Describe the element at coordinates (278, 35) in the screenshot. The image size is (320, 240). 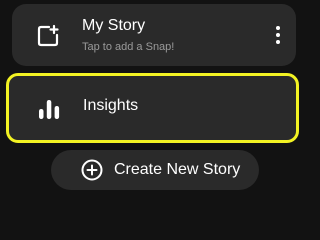
I see `more-options-button` at that location.